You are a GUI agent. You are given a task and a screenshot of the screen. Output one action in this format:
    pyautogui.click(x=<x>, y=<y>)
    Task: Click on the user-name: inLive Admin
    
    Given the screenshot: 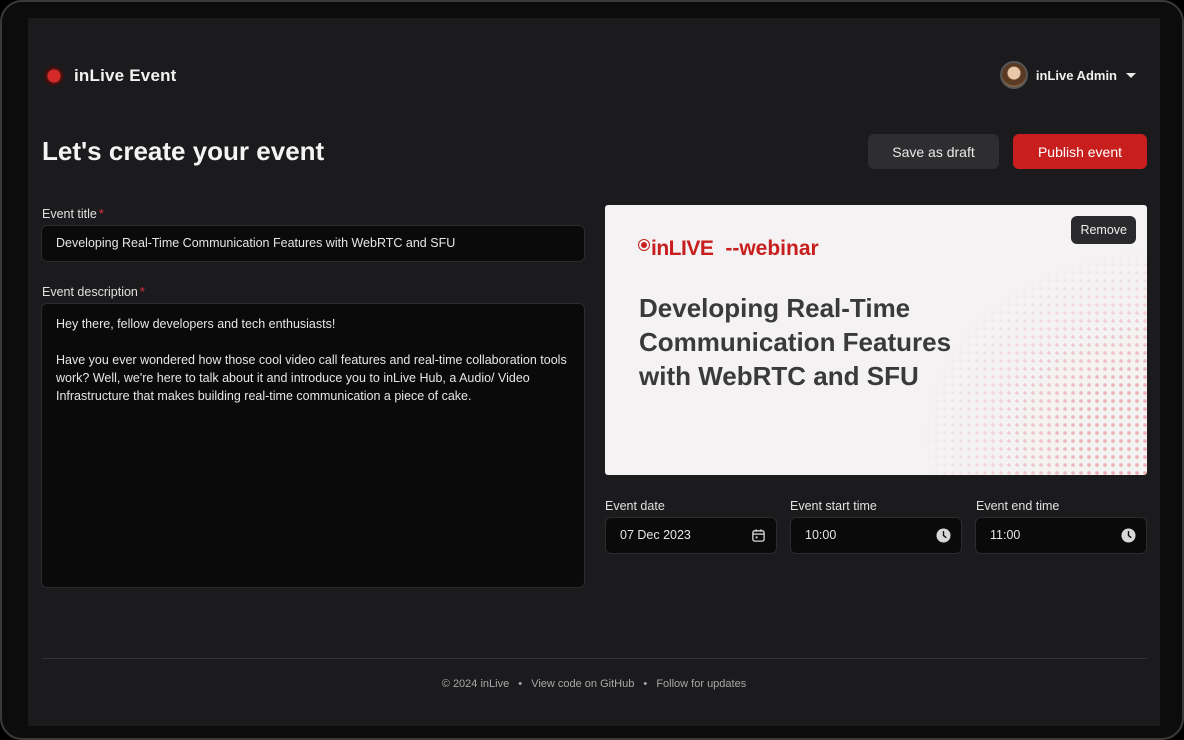 What is the action you would take?
    pyautogui.click(x=1076, y=75)
    